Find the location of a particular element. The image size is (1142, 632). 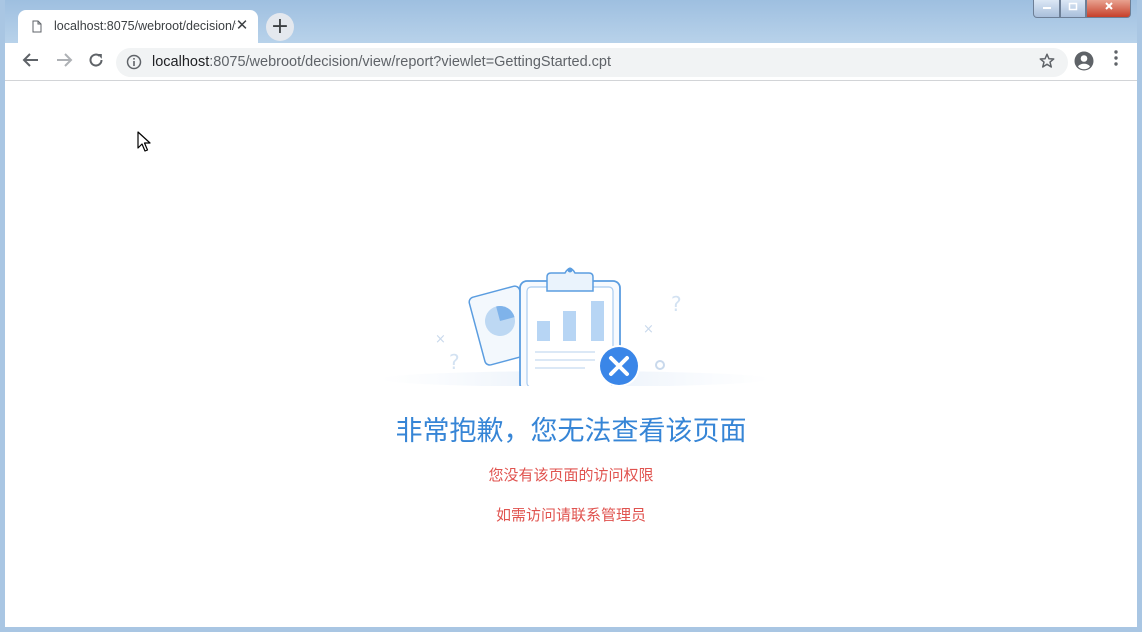

restore-icon is located at coordinates (1073, 6).